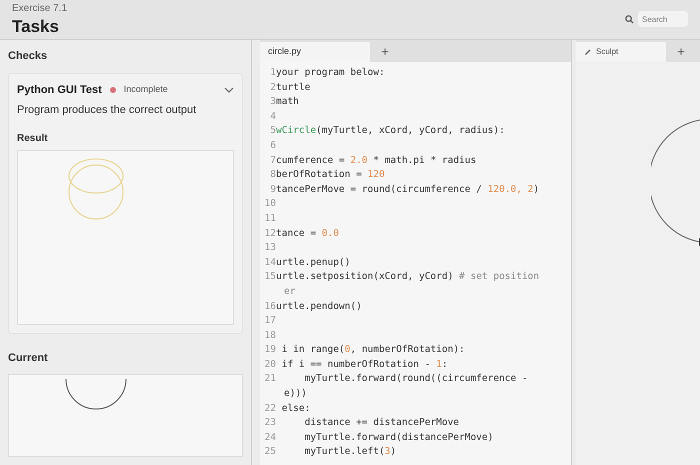 Image resolution: width=700 pixels, height=465 pixels. I want to click on status-text: Incomplete, so click(146, 89).